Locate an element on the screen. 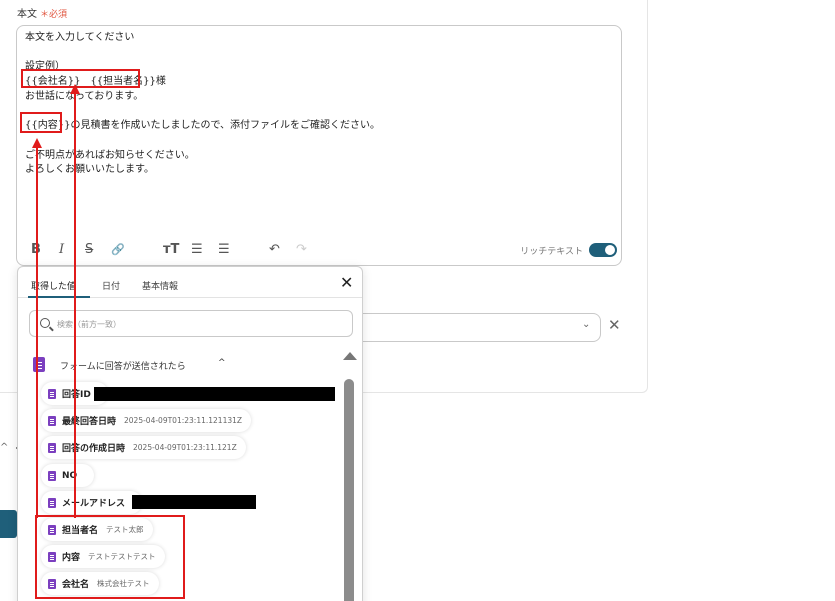 The height and width of the screenshot is (601, 835). item-value: 2025-04-09T01:23:11.121Z is located at coordinates (185, 447).